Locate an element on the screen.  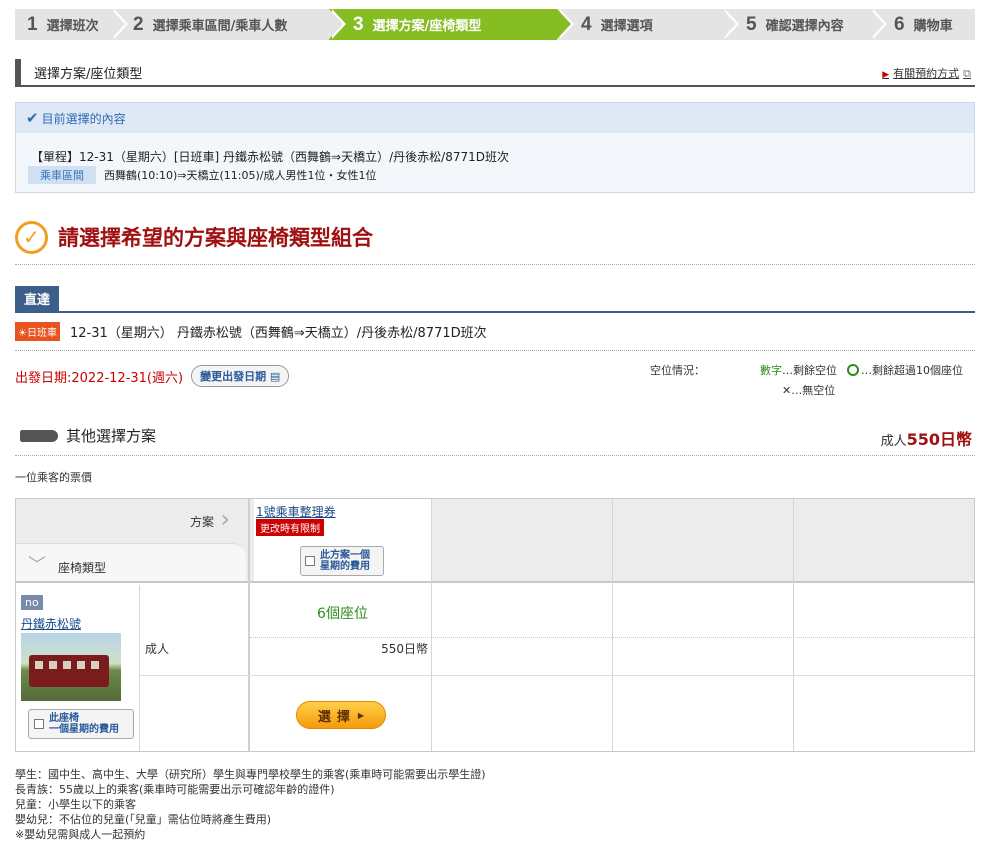
step-3-active: 3 選擇方案/座椅類型 is located at coordinates (451, 24).